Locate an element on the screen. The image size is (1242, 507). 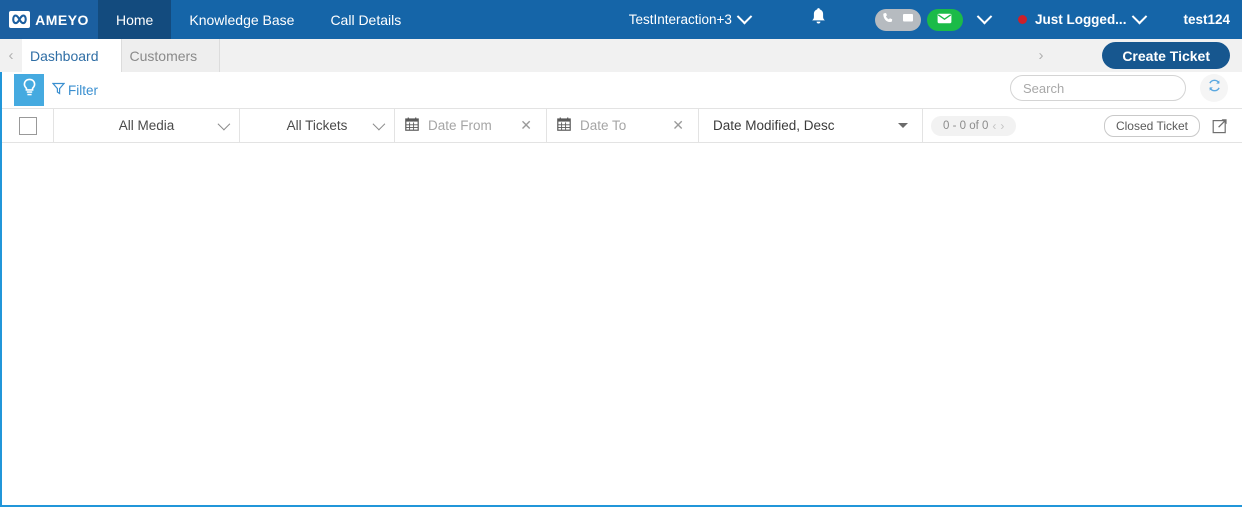
nav-item-call-details: Call Details is located at coordinates (365, 19).